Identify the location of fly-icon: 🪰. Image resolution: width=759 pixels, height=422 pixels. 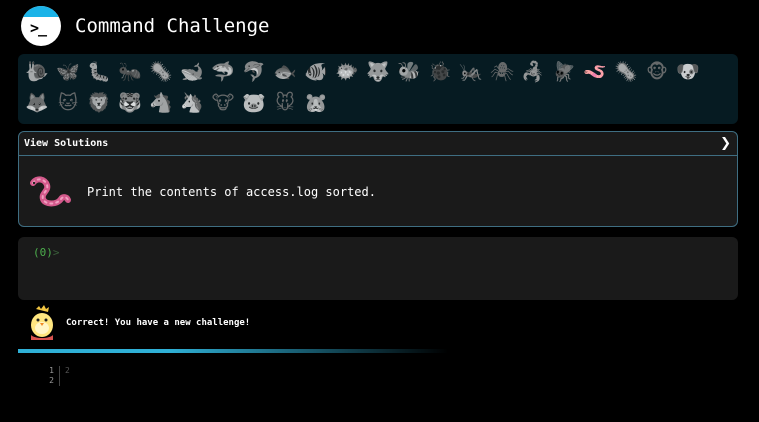
(564, 71).